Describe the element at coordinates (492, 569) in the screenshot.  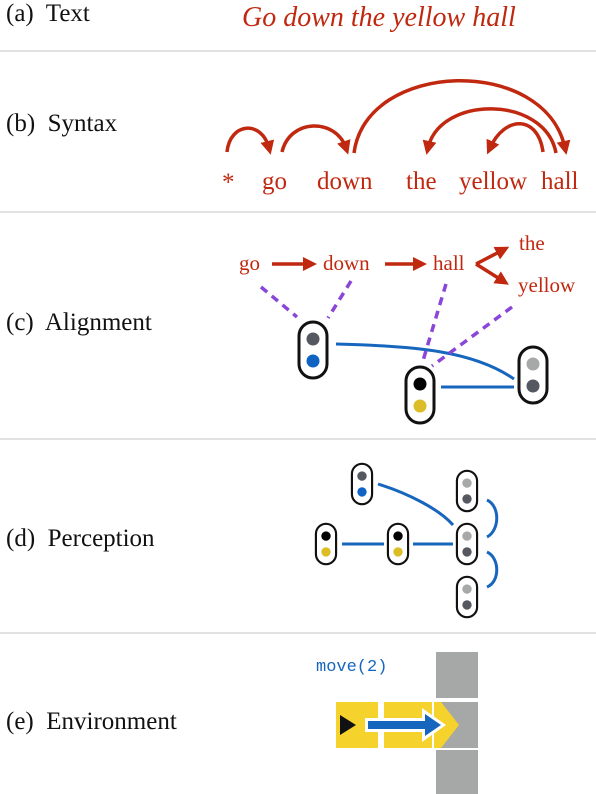
I see `percep-edge-hub-bottom` at that location.